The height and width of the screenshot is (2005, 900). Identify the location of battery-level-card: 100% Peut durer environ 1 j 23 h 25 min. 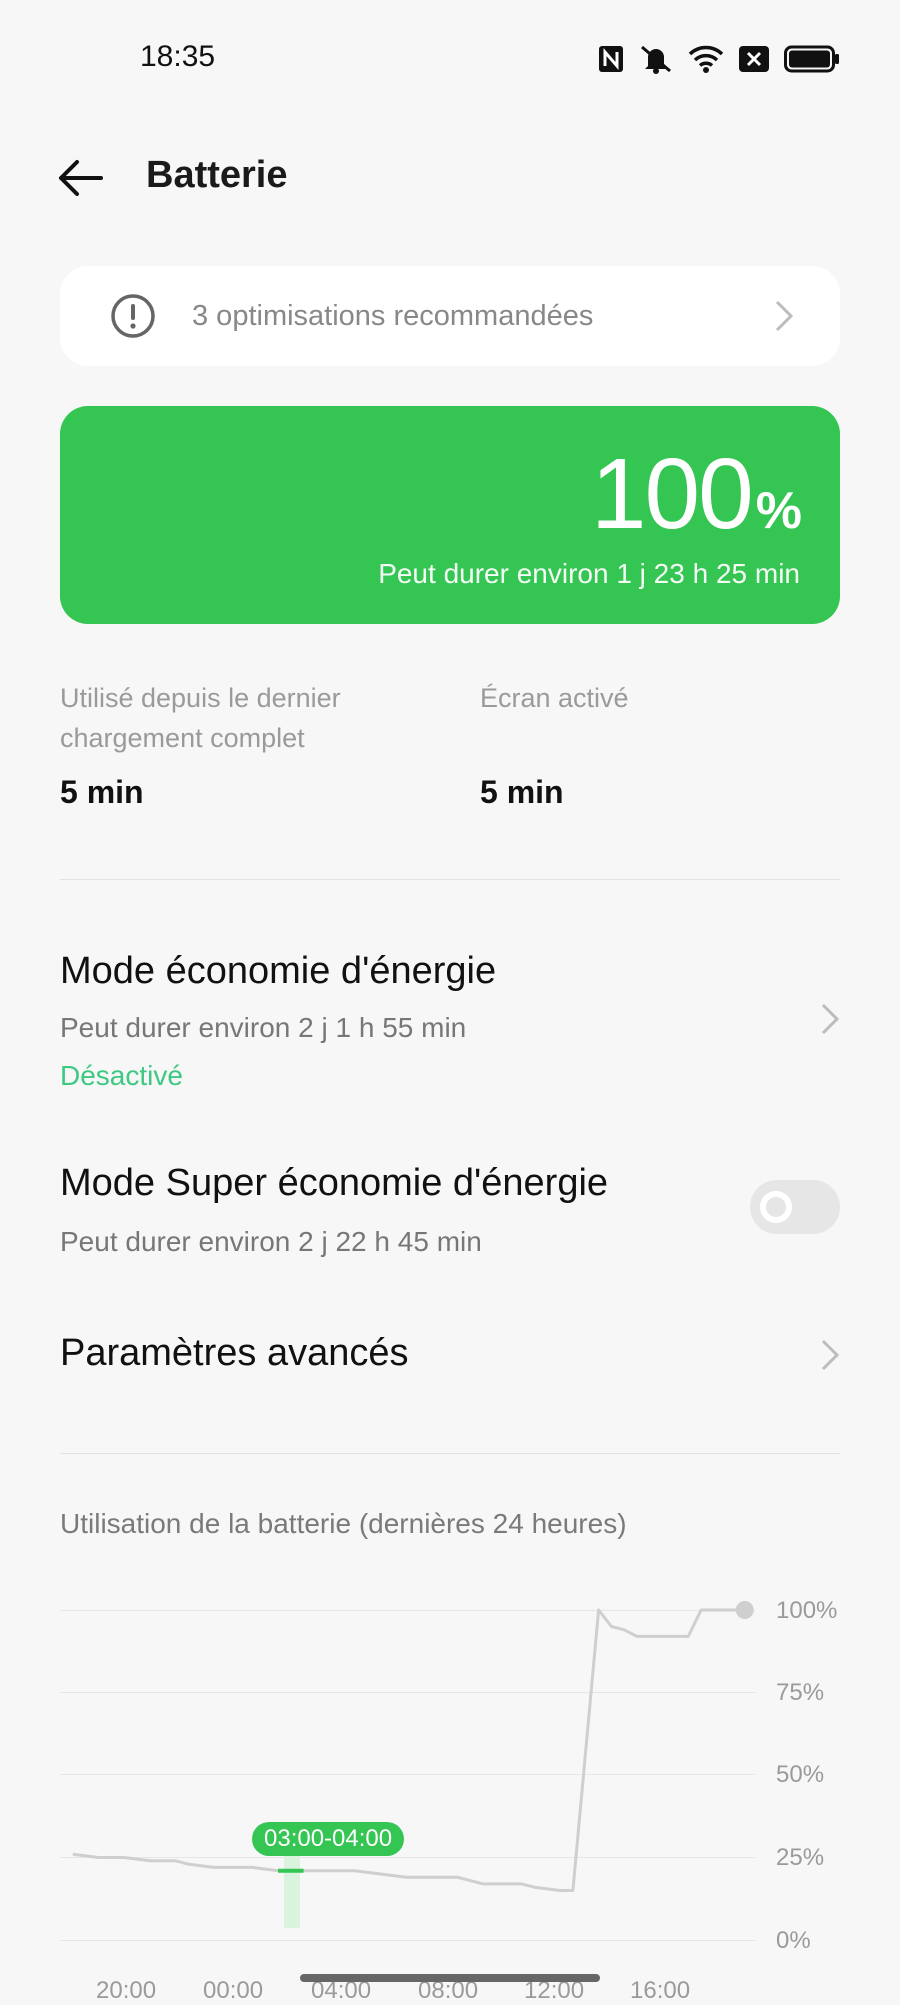
(450, 515).